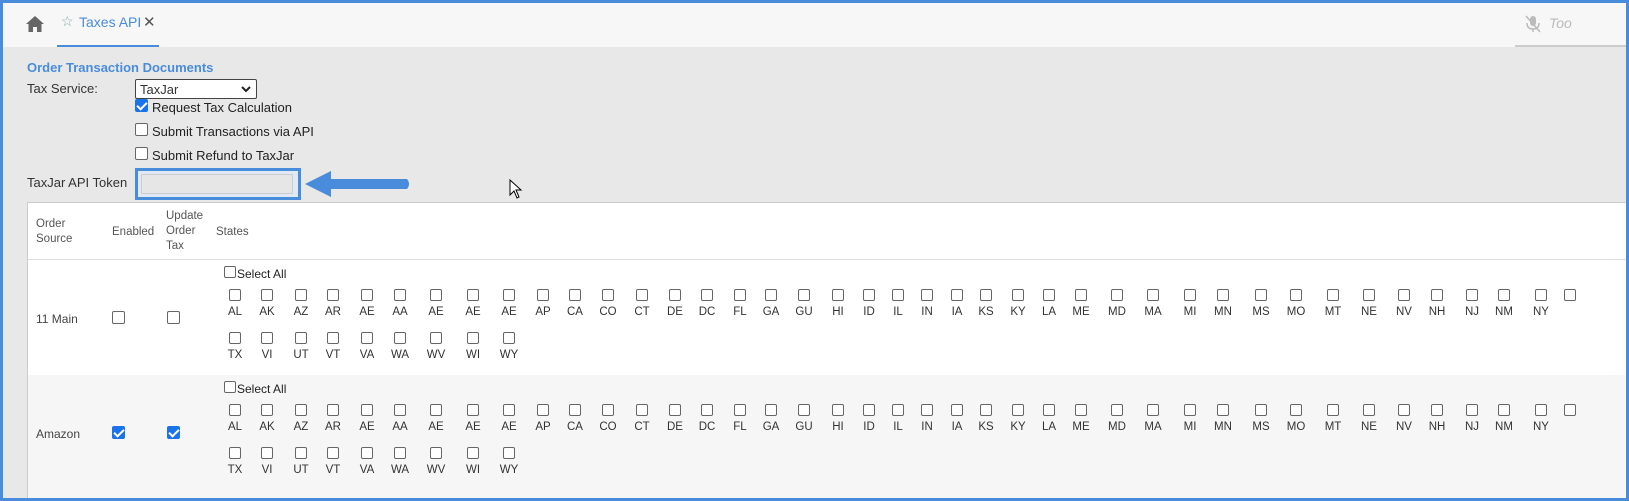 The image size is (1629, 501). Describe the element at coordinates (400, 453) in the screenshot. I see `state-checkbox-wa` at that location.